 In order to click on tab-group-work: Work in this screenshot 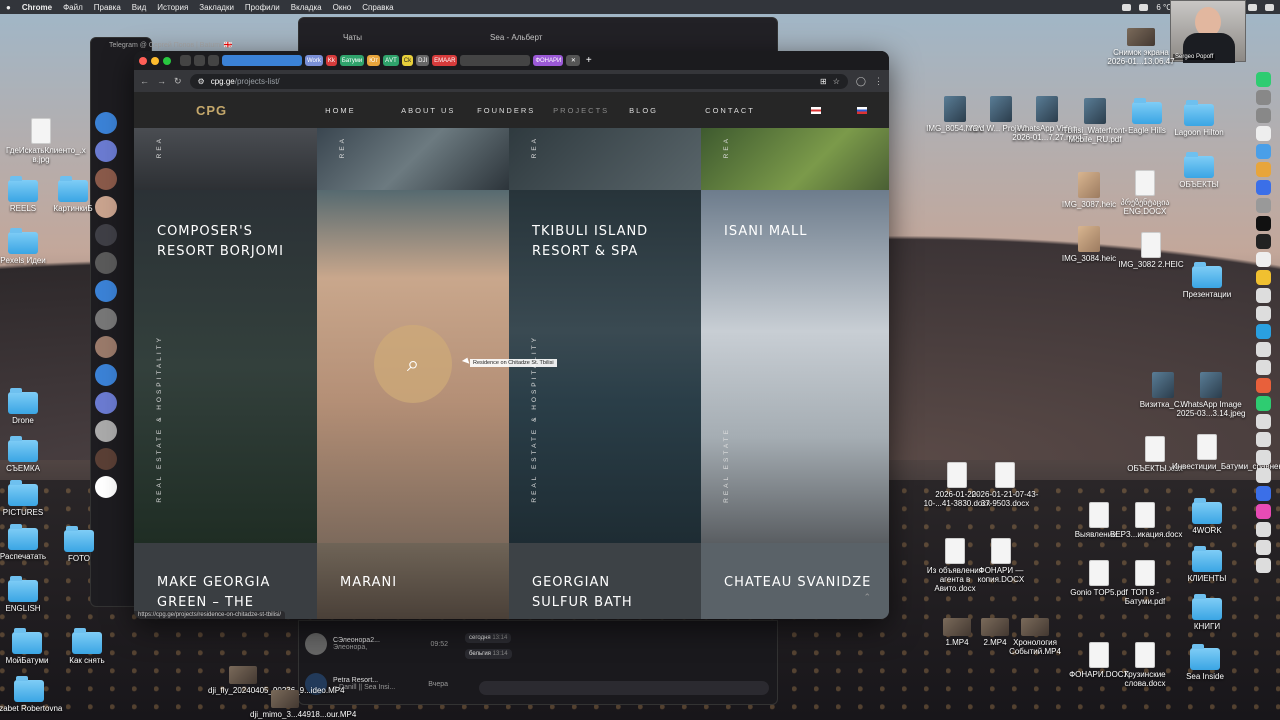, I will do `click(314, 60)`.